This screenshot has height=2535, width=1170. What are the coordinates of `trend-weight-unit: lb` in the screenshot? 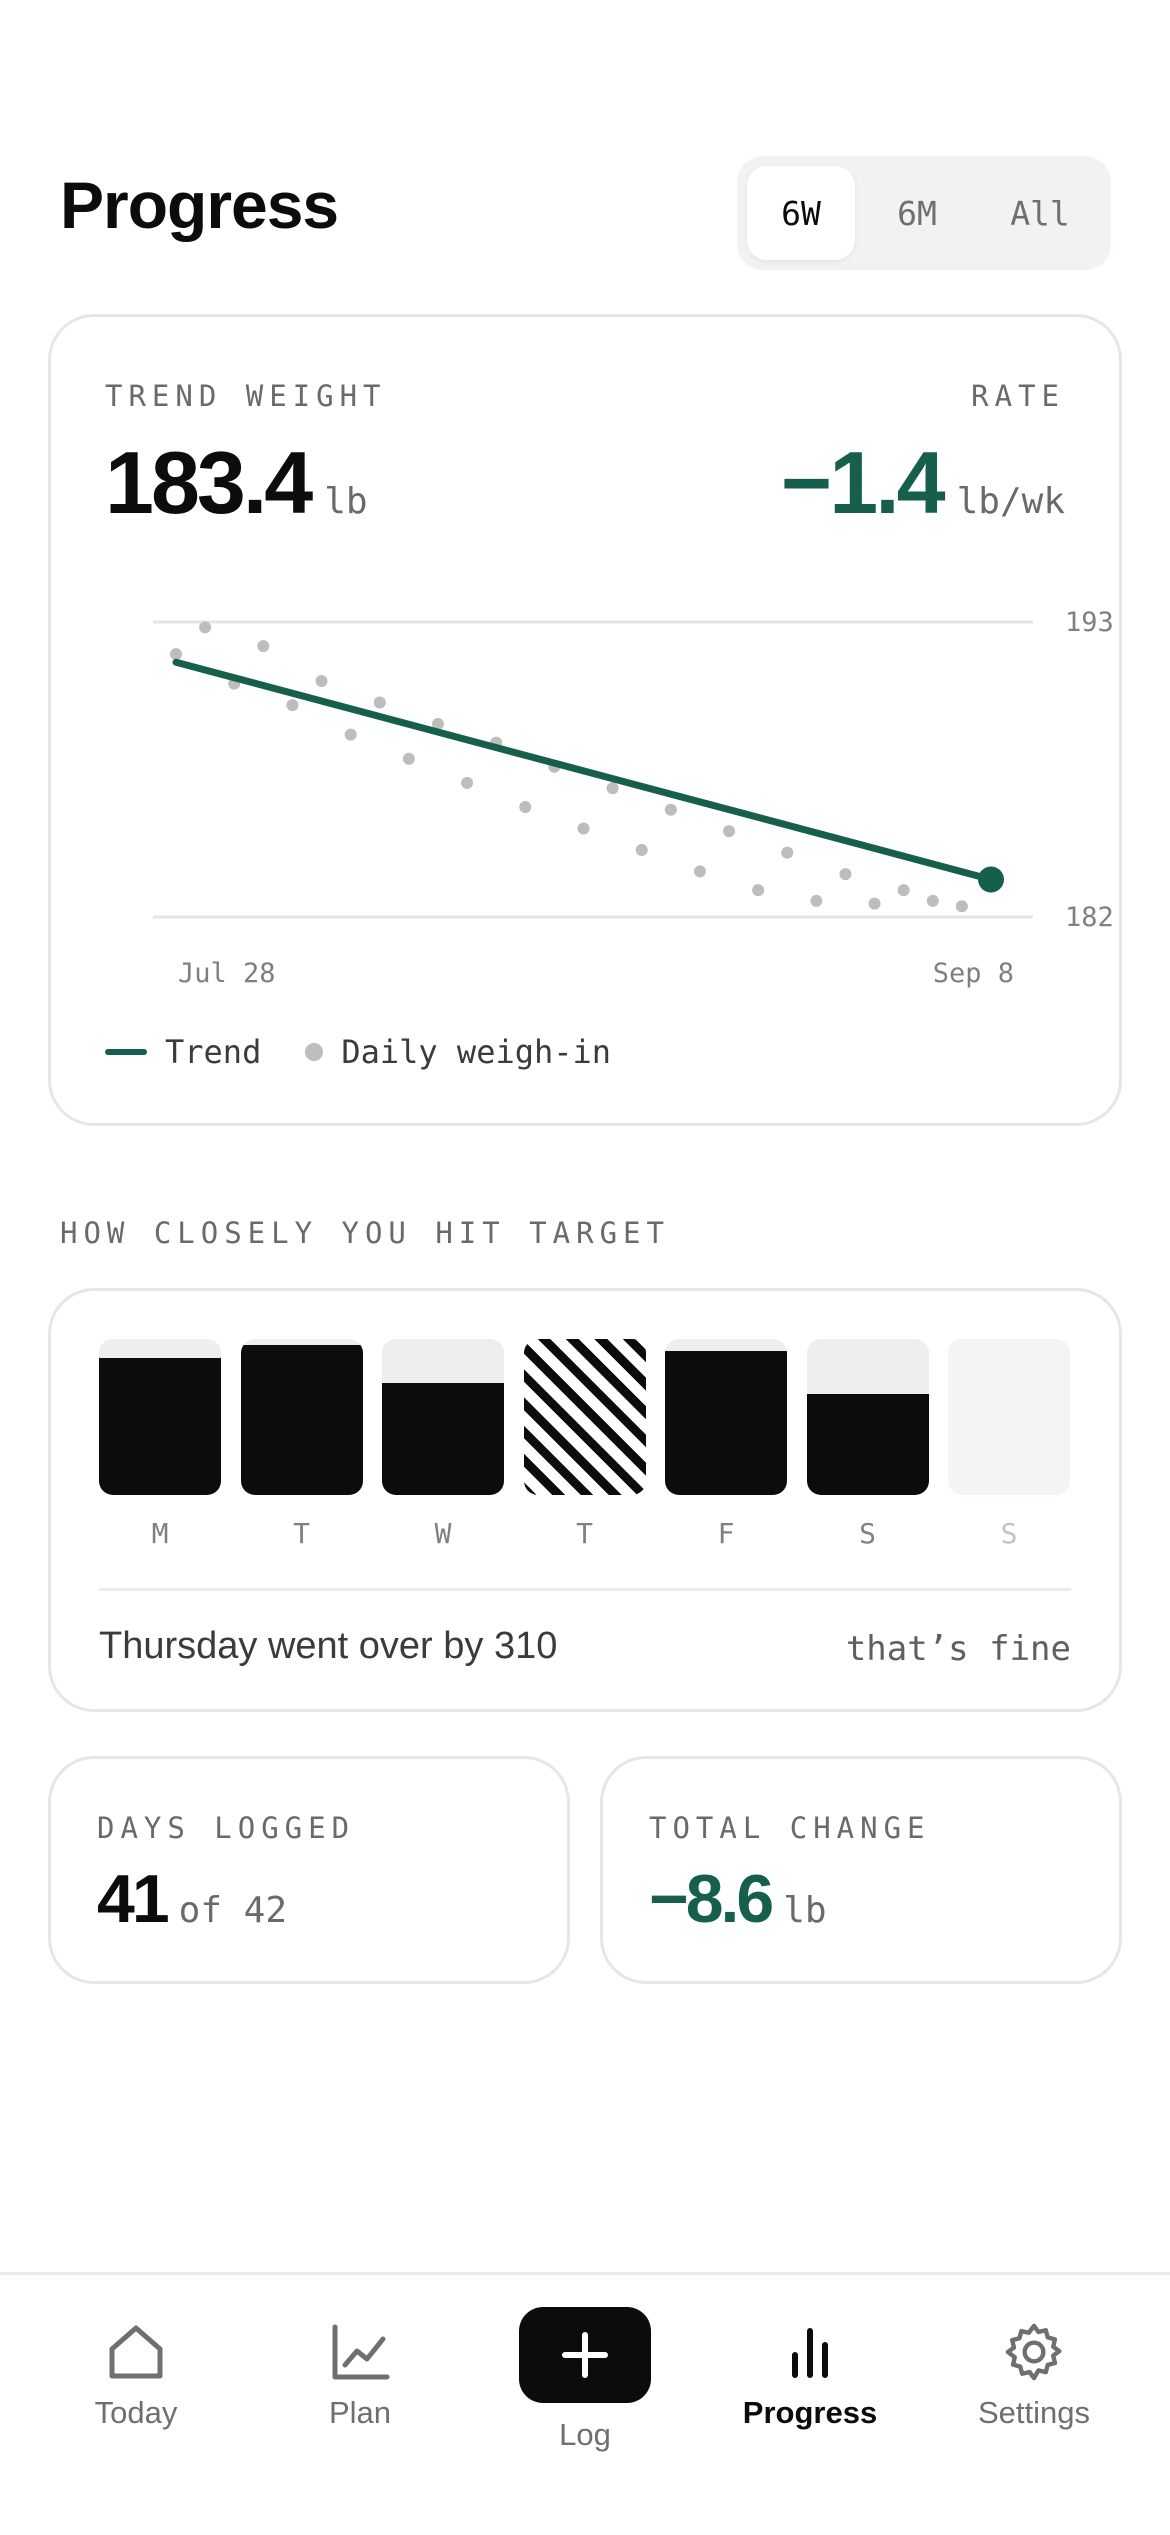 It's located at (346, 501).